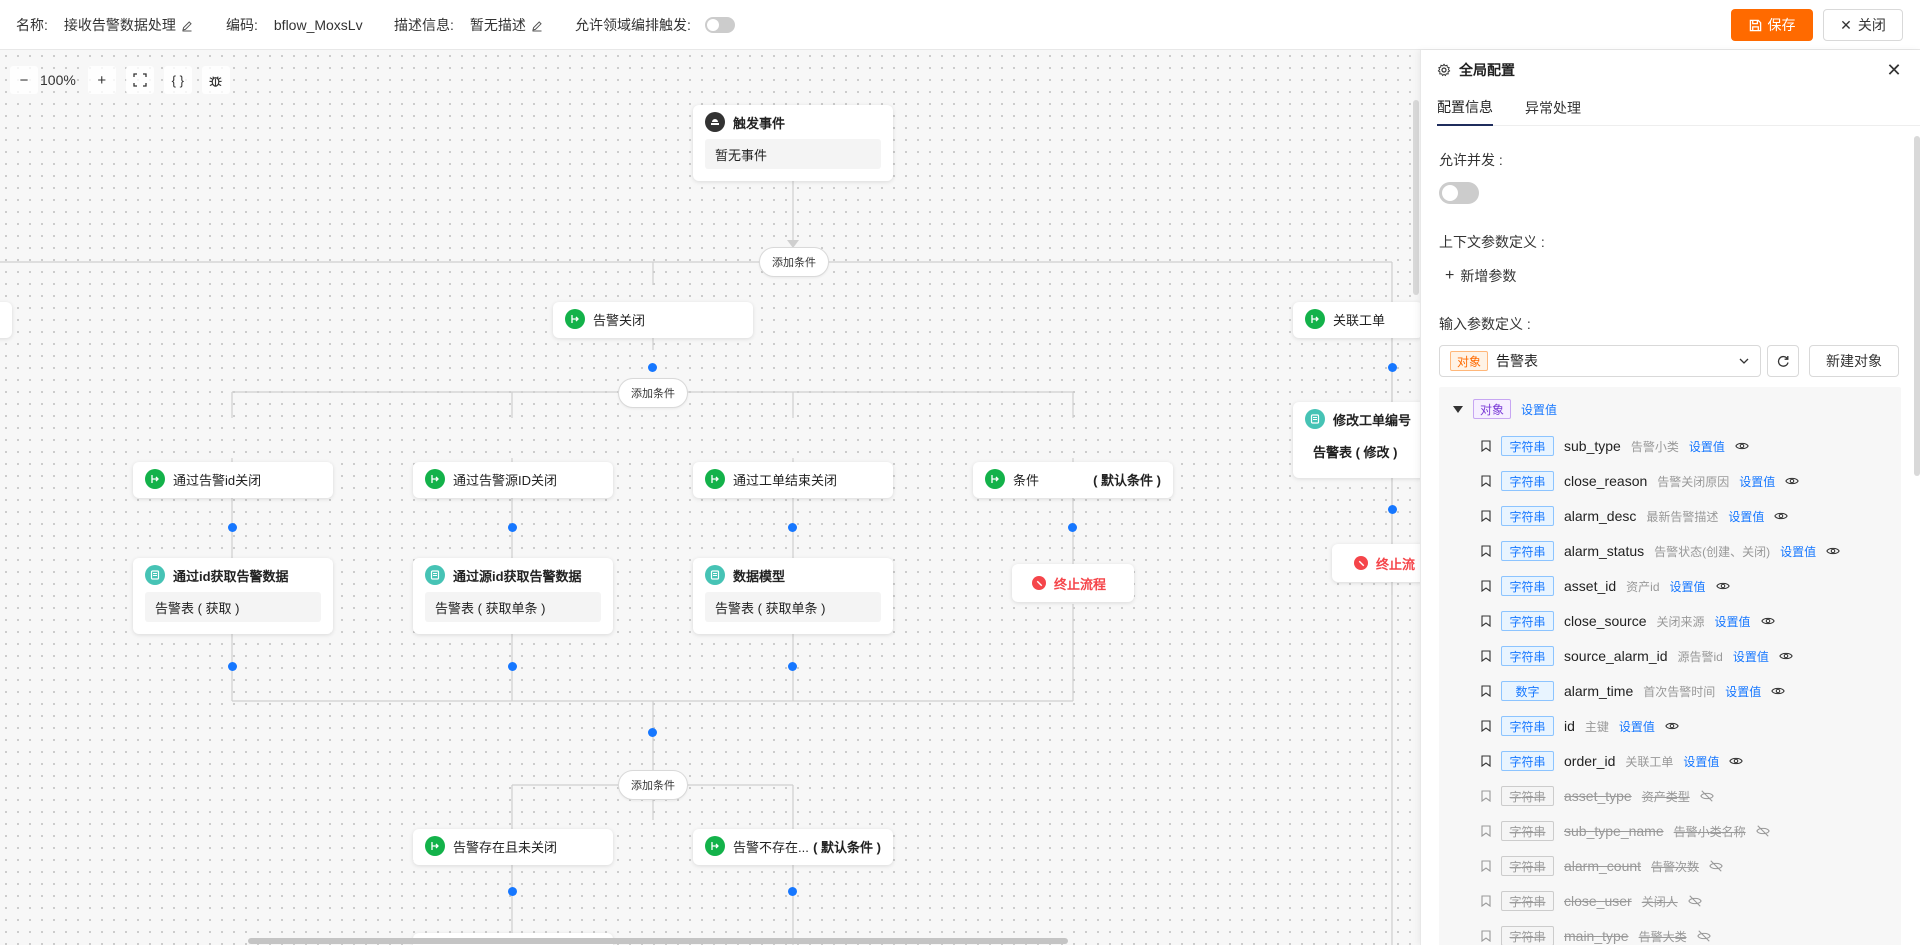  I want to click on add-param-button: + 新增参数, so click(1480, 276).